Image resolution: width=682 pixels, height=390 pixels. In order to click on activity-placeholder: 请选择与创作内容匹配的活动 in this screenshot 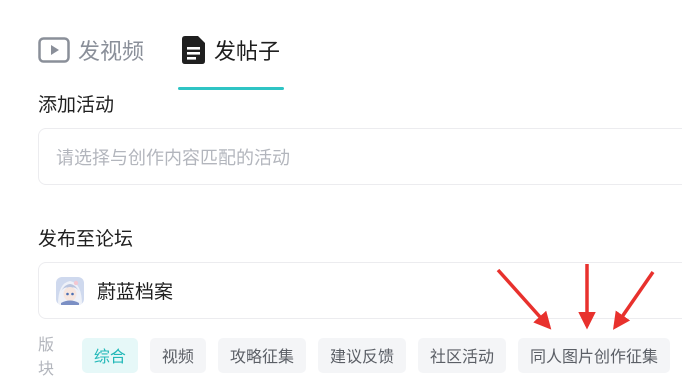, I will do `click(173, 158)`.